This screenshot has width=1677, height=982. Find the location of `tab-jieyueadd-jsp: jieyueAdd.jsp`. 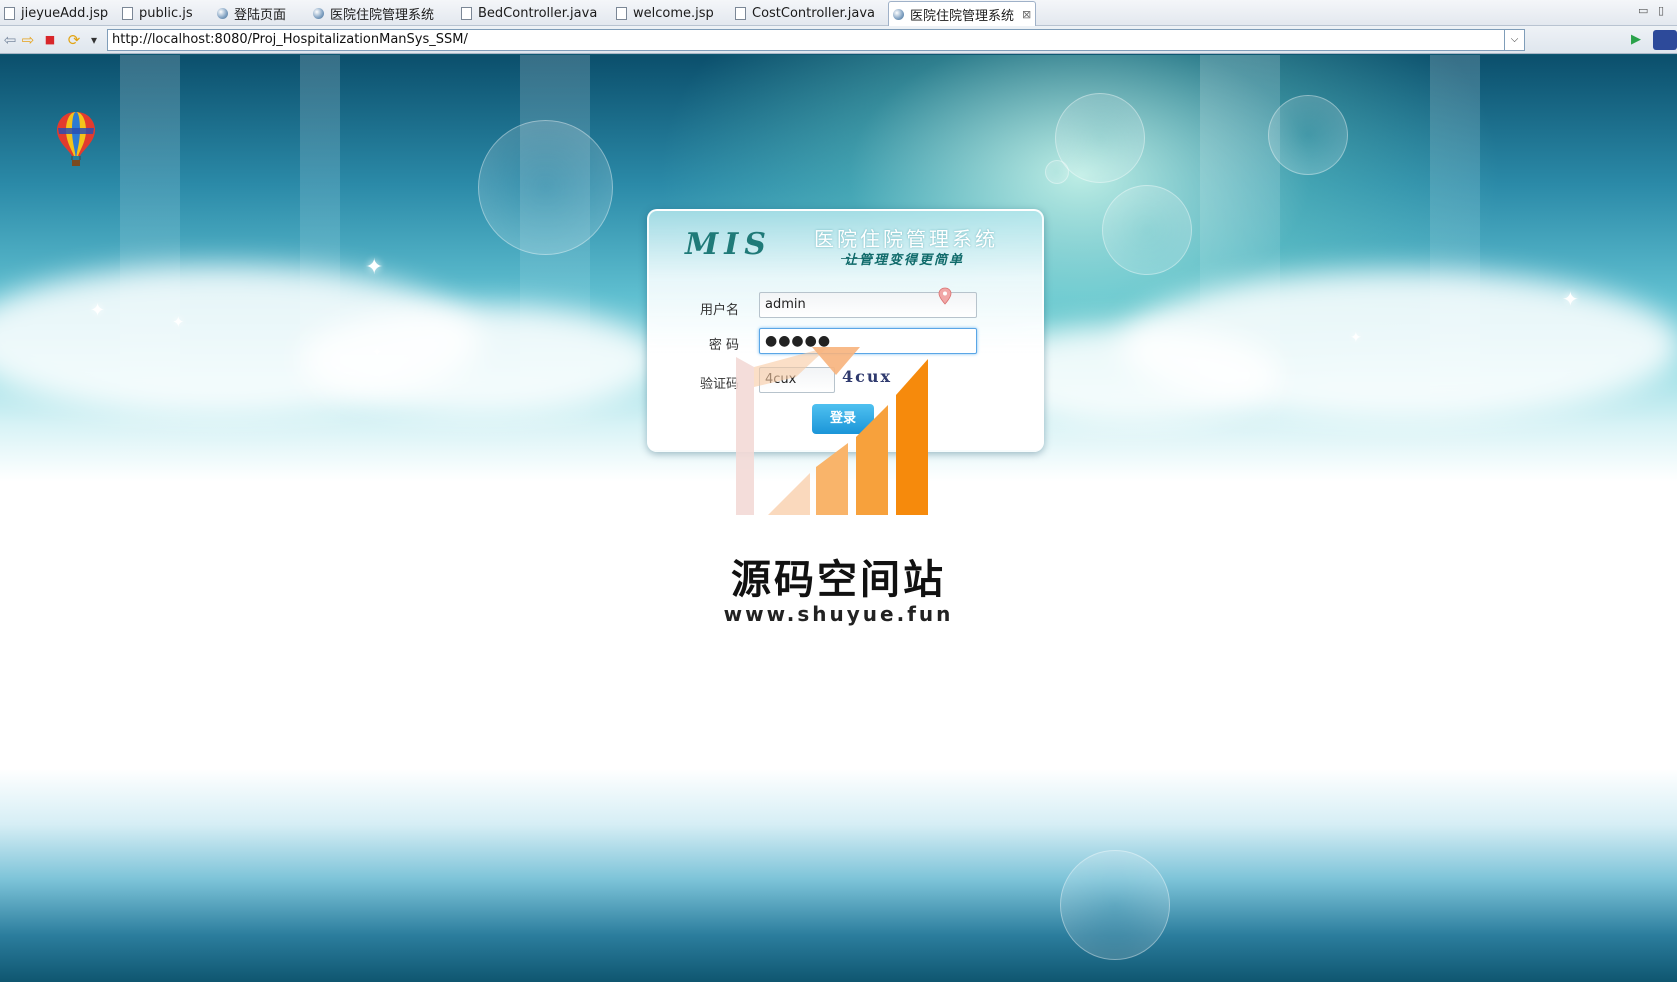

tab-jieyueadd-jsp: jieyueAdd.jsp is located at coordinates (56, 13).